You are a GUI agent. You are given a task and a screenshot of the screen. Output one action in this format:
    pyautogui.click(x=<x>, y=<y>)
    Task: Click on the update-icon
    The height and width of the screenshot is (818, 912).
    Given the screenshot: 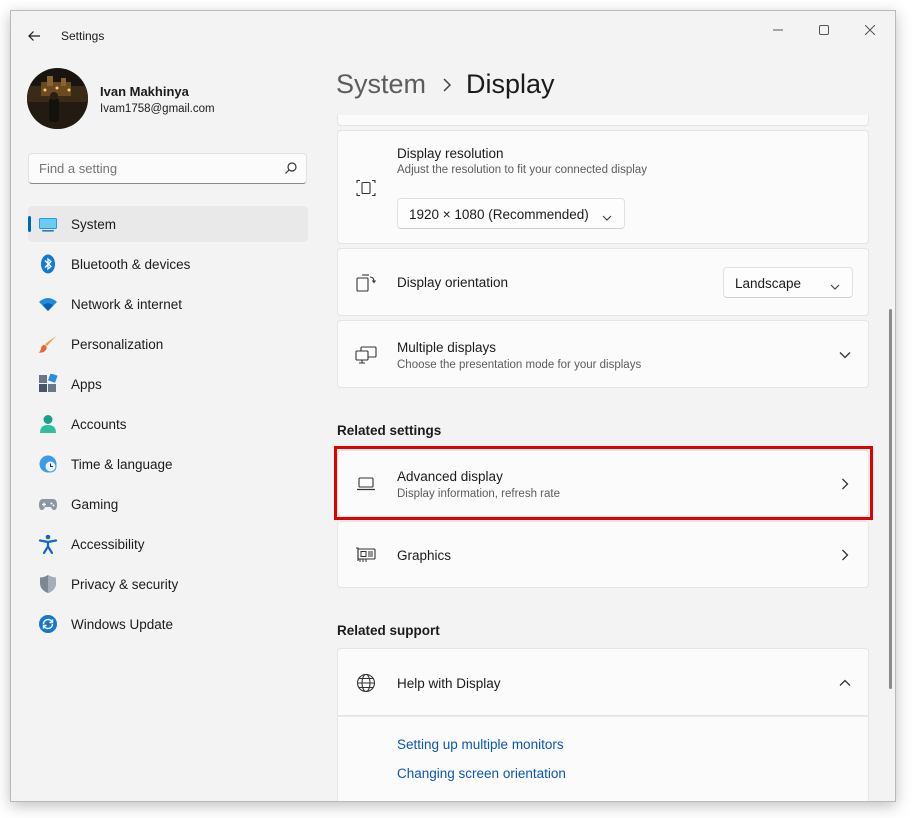 What is the action you would take?
    pyautogui.click(x=48, y=624)
    